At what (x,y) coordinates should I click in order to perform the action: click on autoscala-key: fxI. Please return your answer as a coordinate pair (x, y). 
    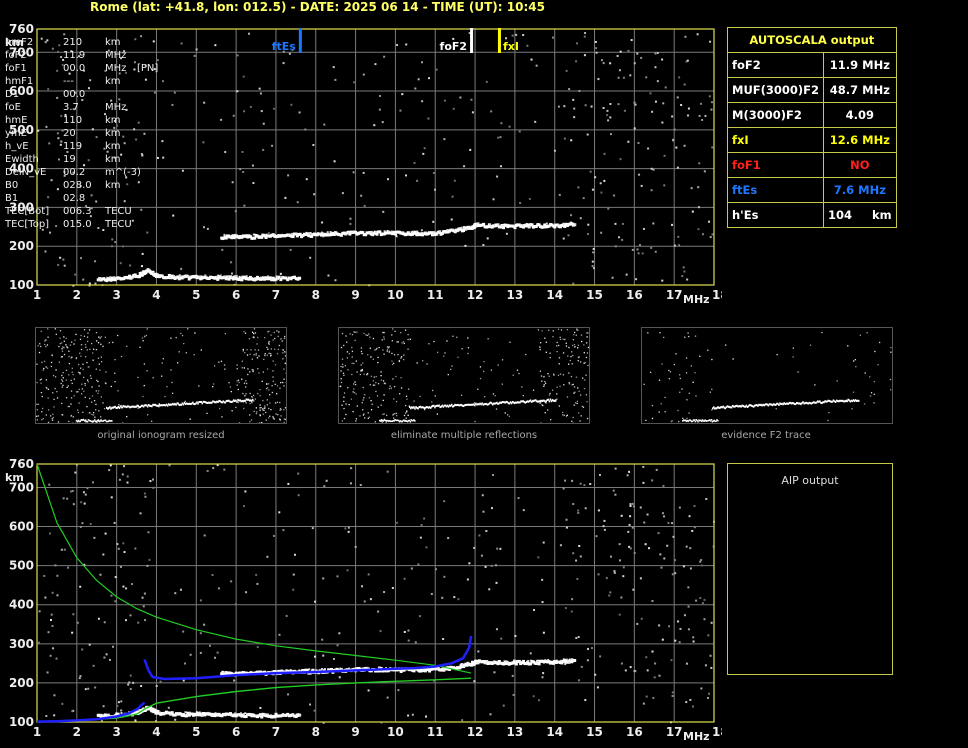
    Looking at the image, I should click on (775, 140).